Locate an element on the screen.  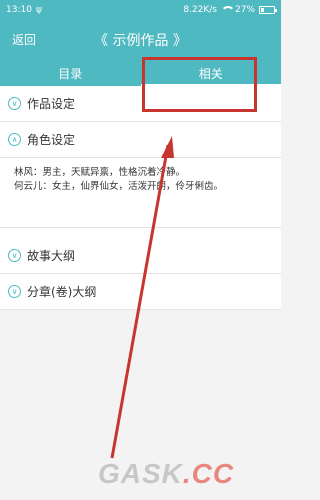
section-chapter-outline: ∨ 分章(卷)大纲 is located at coordinates (140, 292).